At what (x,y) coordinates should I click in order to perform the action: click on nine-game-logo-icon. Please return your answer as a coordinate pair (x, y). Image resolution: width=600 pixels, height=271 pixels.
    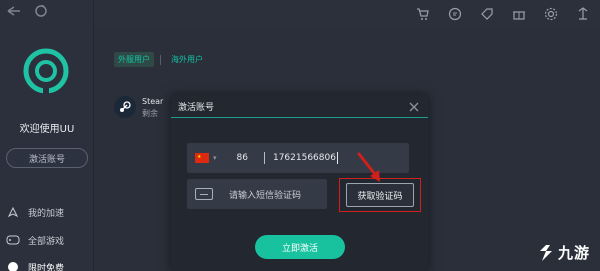
    Looking at the image, I should click on (545, 252).